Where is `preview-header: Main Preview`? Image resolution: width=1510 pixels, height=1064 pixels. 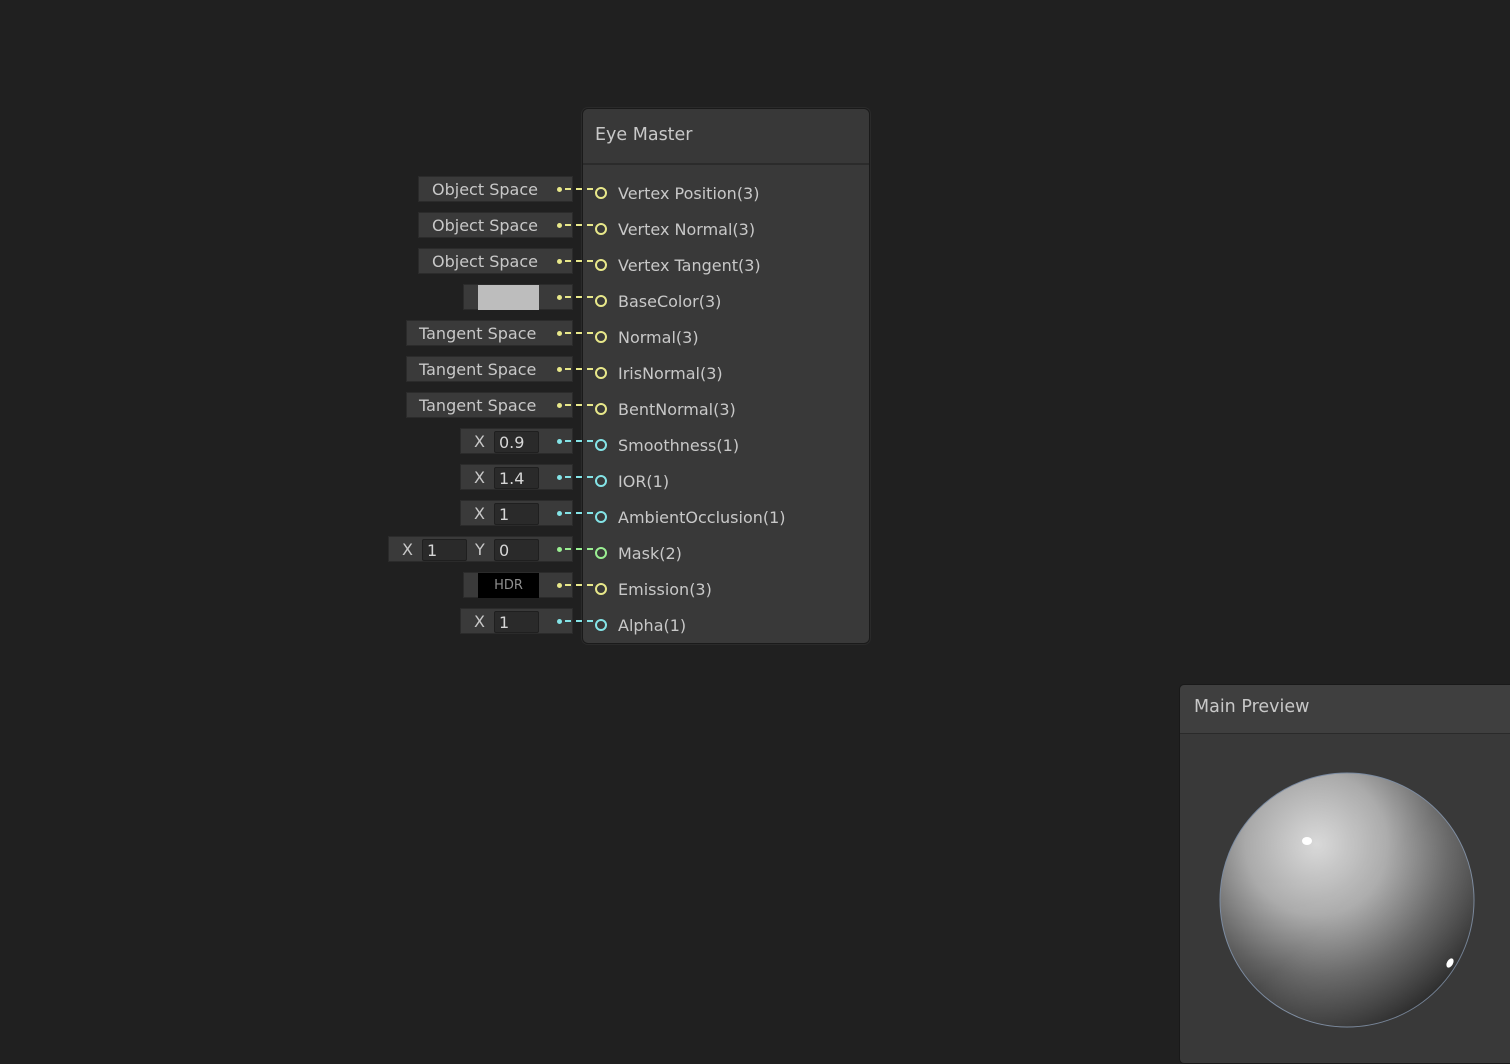 preview-header: Main Preview is located at coordinates (1345, 709).